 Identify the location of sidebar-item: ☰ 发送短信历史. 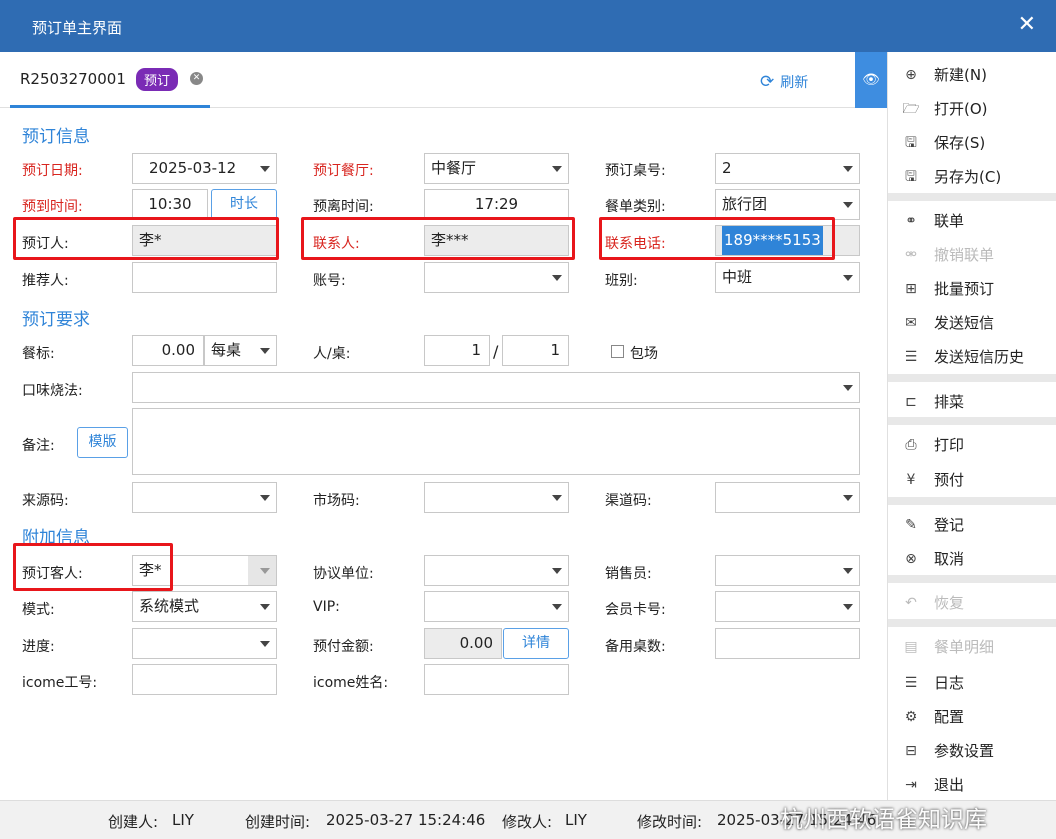
(972, 357).